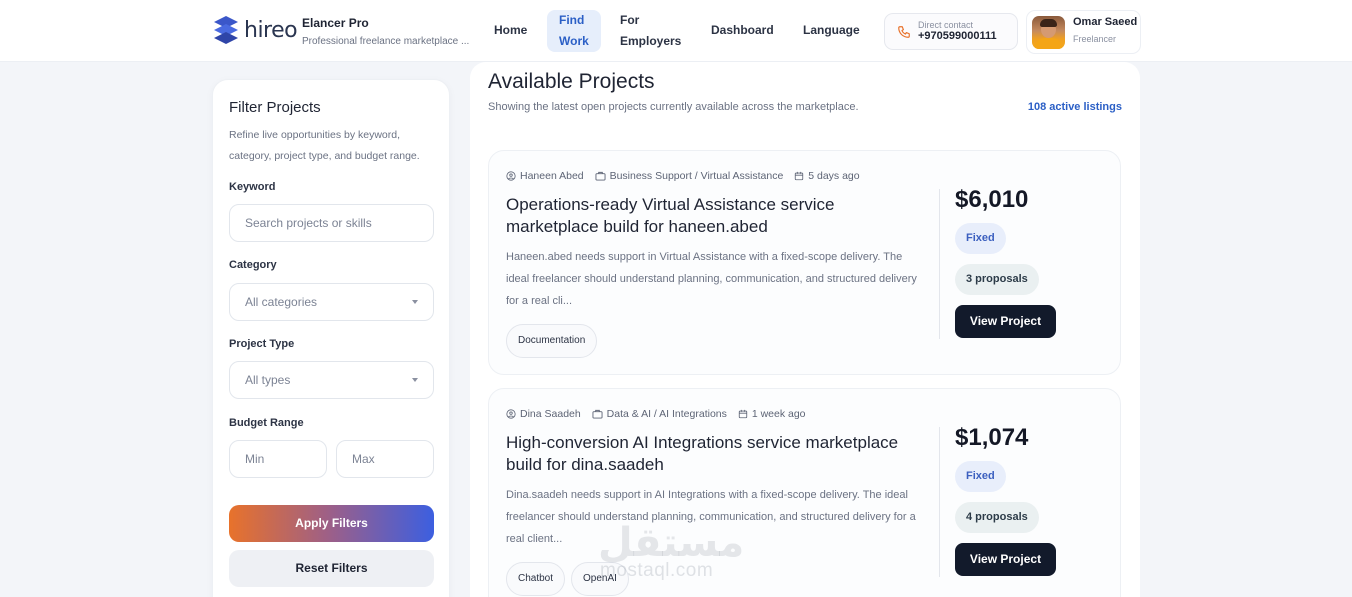 The image size is (1352, 597). I want to click on proposals-badge: 4 proposals, so click(997, 517).